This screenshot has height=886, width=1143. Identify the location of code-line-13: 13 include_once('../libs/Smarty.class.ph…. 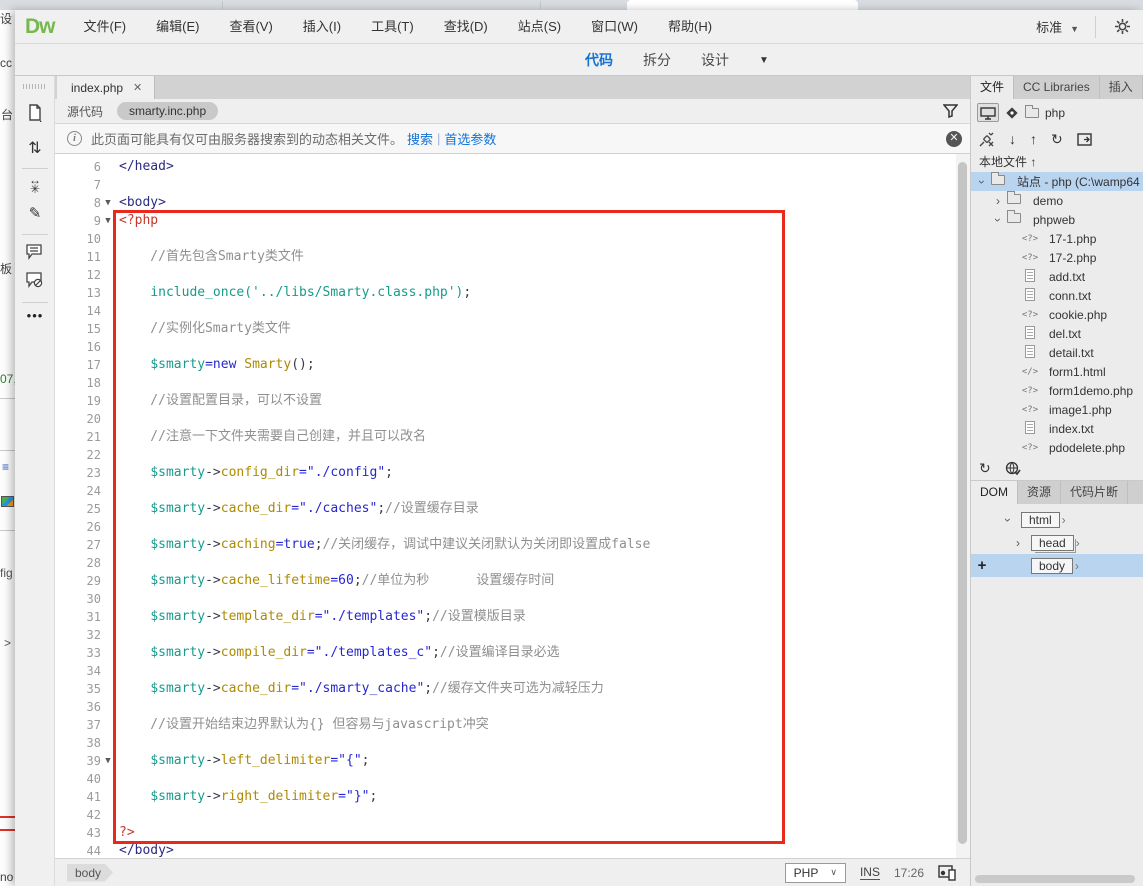
(505, 293).